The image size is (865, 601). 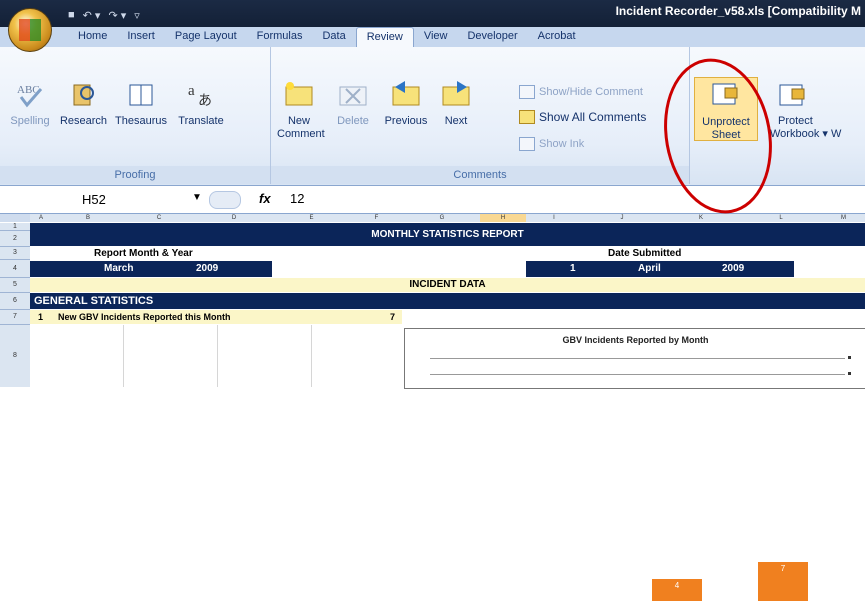 I want to click on column-header: K, so click(x=701, y=218).